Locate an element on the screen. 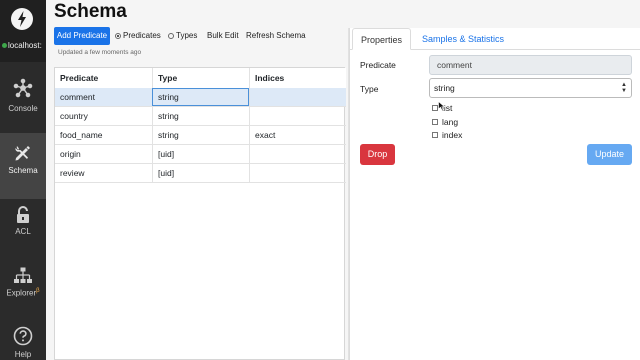 This screenshot has width=640, height=360. predicate-label: Predicate is located at coordinates (378, 65).